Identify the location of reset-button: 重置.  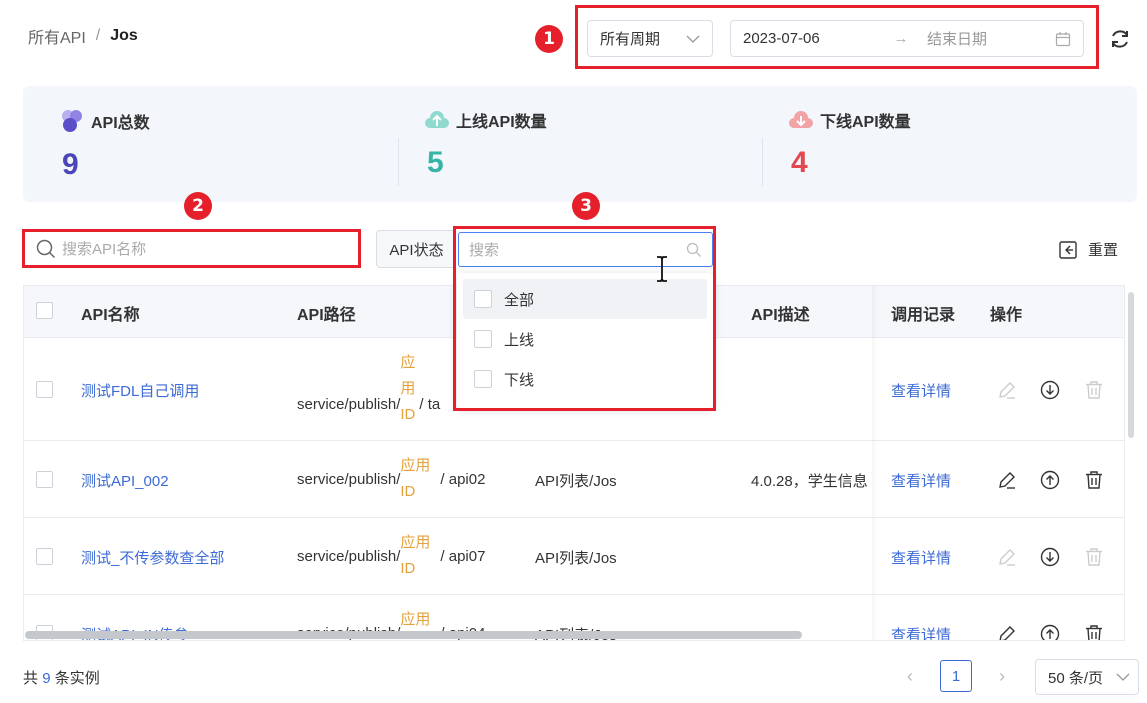
(1088, 249).